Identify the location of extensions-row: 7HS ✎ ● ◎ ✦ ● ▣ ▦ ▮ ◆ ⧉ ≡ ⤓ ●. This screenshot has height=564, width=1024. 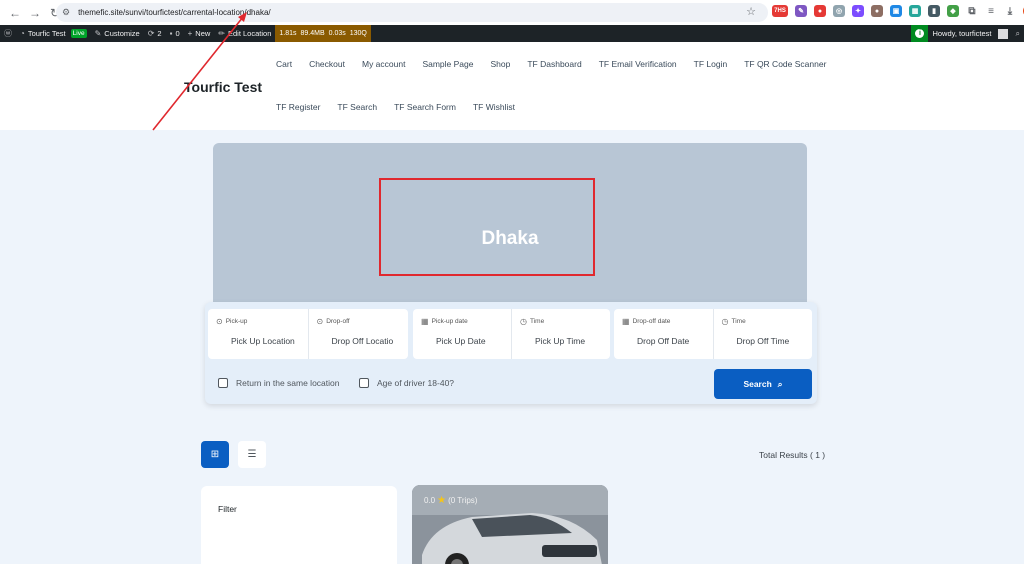
(898, 11).